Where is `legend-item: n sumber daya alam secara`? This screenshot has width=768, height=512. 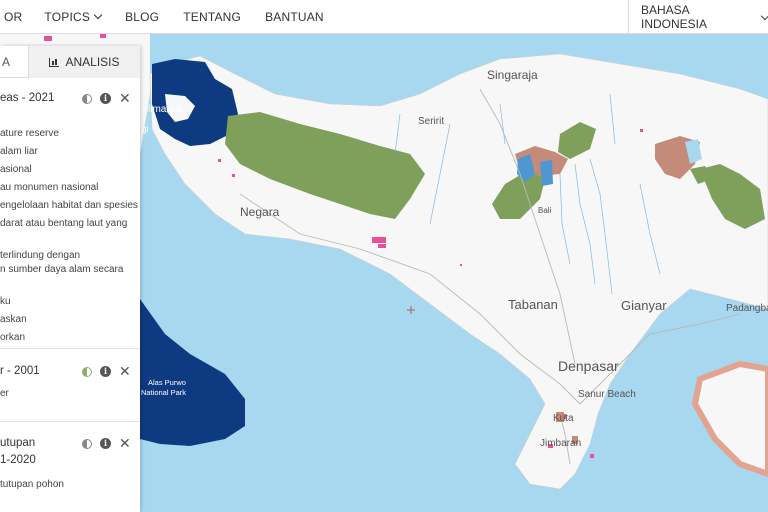
legend-item: n sumber daya alam secara is located at coordinates (62, 269).